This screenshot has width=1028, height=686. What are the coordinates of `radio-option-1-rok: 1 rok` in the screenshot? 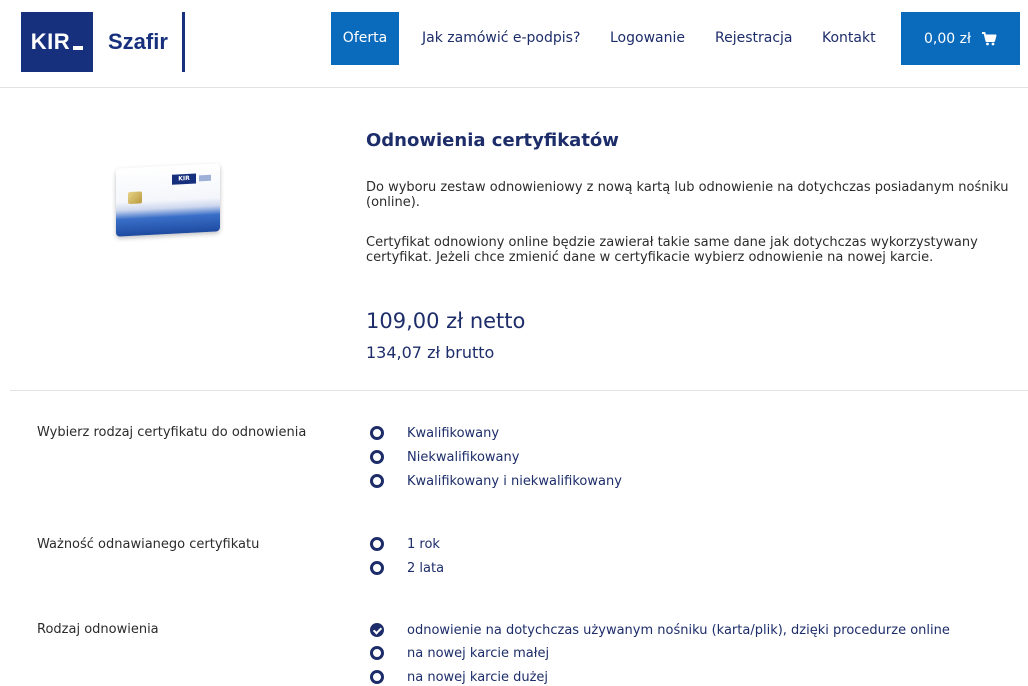 It's located at (405, 544).